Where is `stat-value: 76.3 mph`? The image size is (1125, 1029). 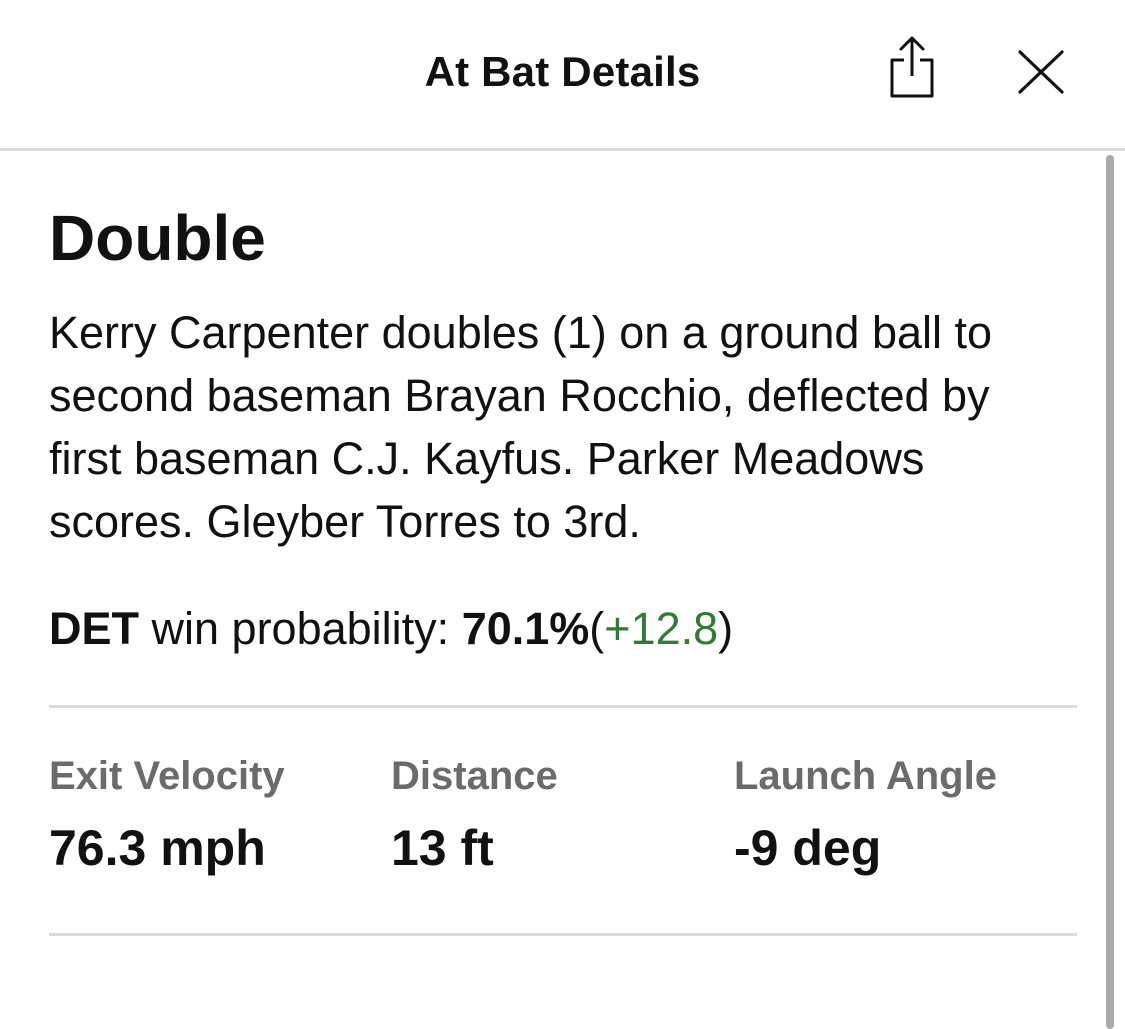
stat-value: 76.3 mph is located at coordinates (157, 848).